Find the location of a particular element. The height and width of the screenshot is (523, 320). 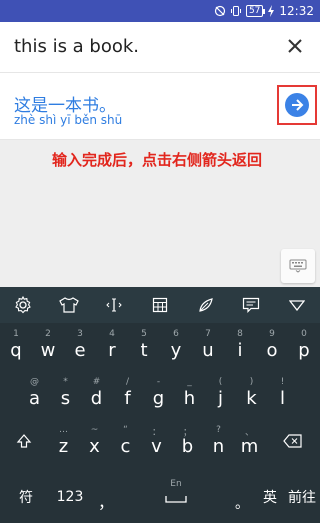

key-label: e is located at coordinates (80, 350).